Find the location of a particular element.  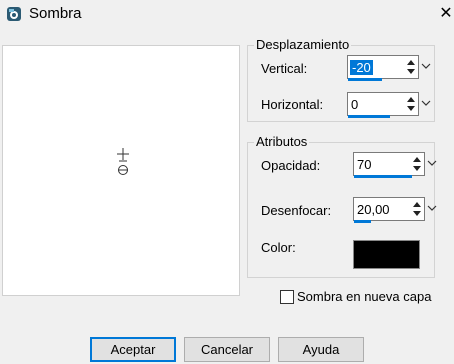

horizontal-dropdown-button is located at coordinates (426, 104).